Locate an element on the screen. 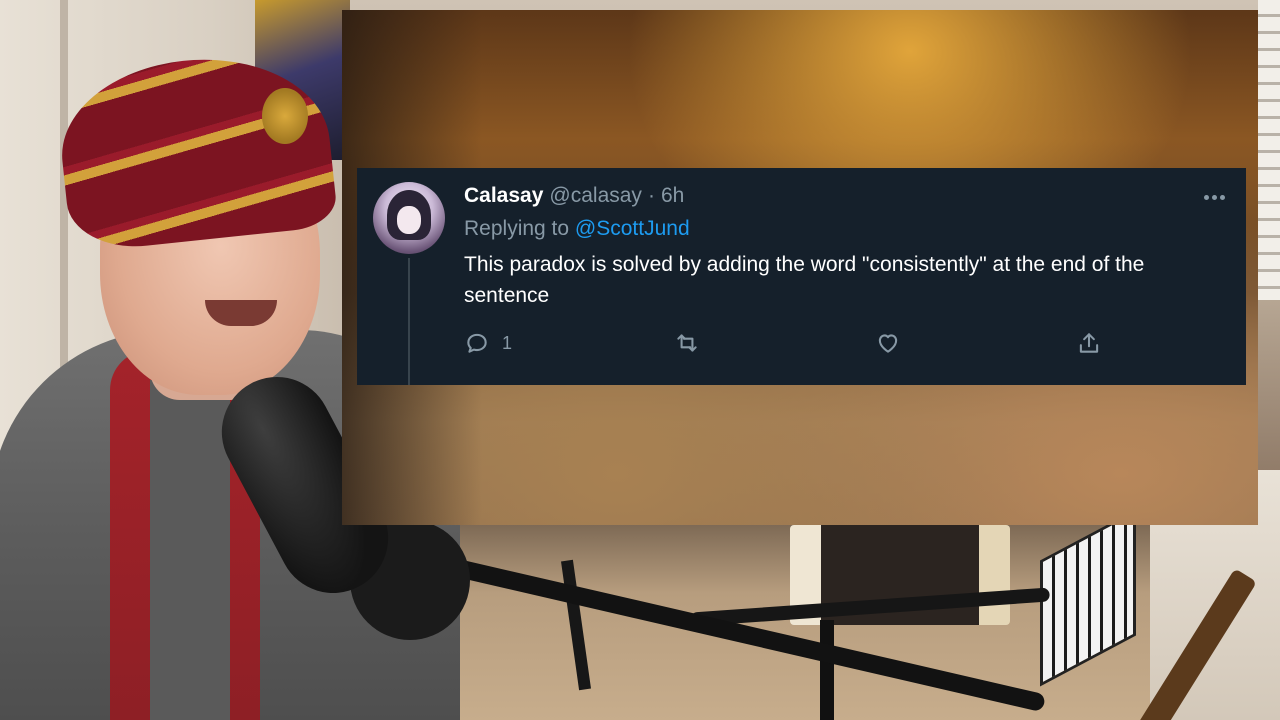  more-options-button is located at coordinates (1214, 197).